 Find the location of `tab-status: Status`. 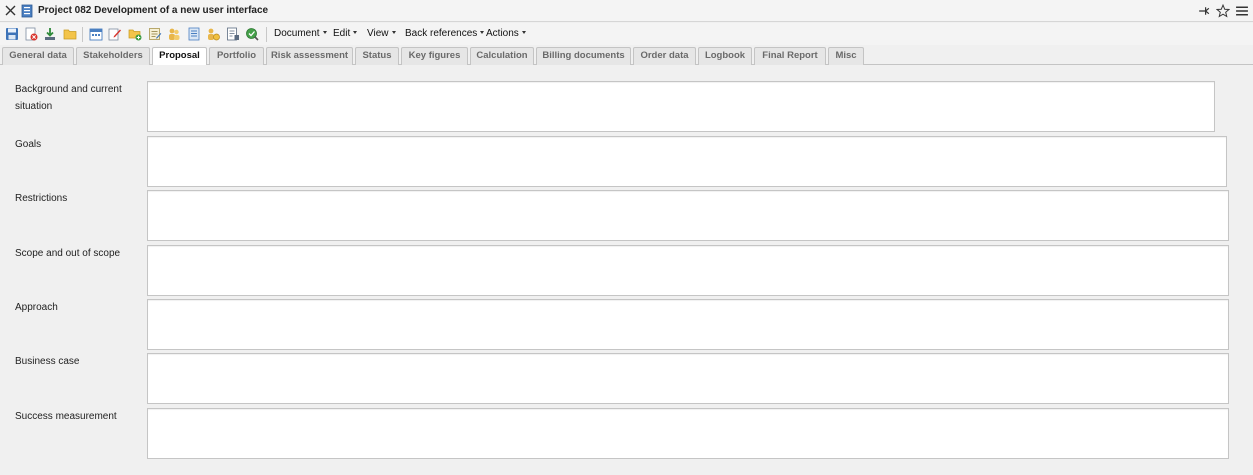

tab-status: Status is located at coordinates (377, 56).